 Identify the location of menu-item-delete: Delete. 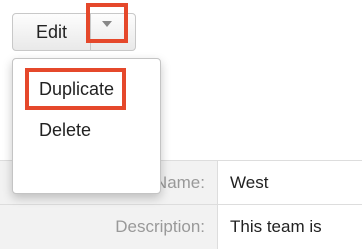
(65, 130).